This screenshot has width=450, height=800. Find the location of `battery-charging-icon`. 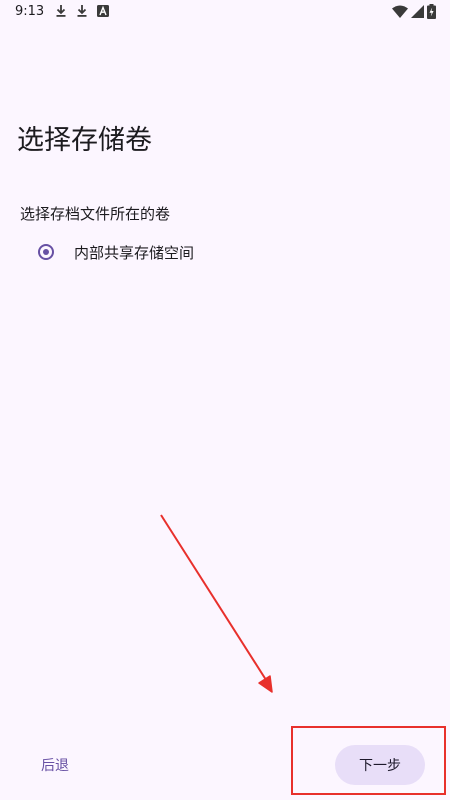

battery-charging-icon is located at coordinates (431, 11).